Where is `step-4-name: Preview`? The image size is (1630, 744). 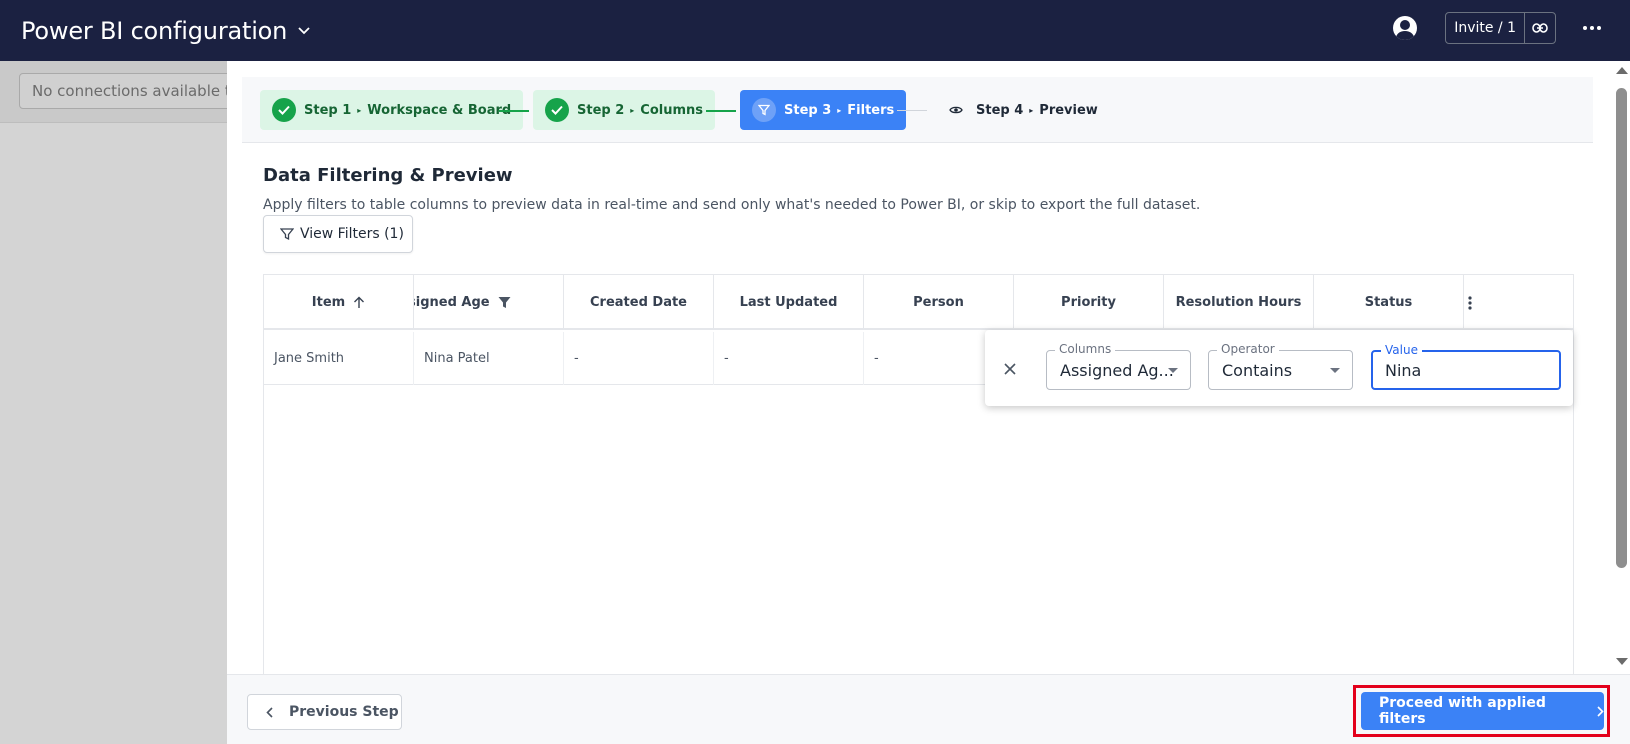 step-4-name: Preview is located at coordinates (1068, 110).